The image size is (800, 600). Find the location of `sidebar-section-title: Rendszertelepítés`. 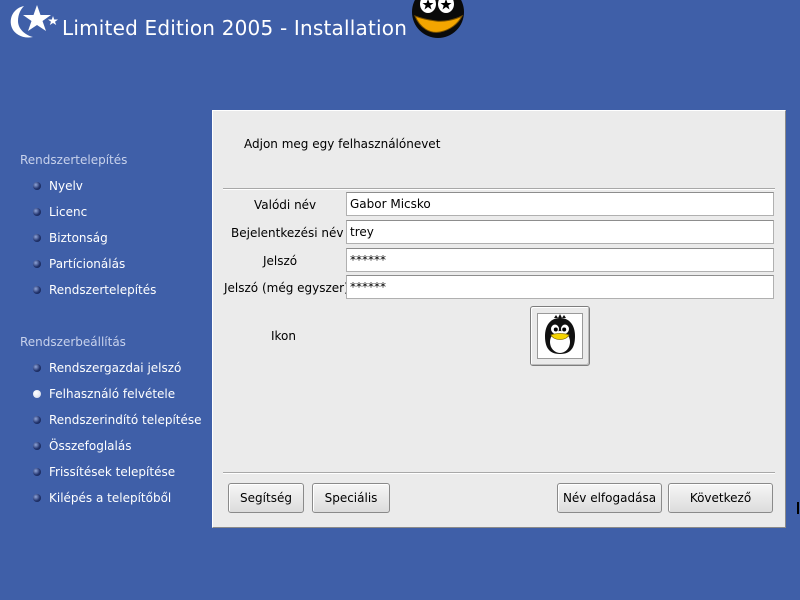

sidebar-section-title: Rendszertelepítés is located at coordinates (74, 160).